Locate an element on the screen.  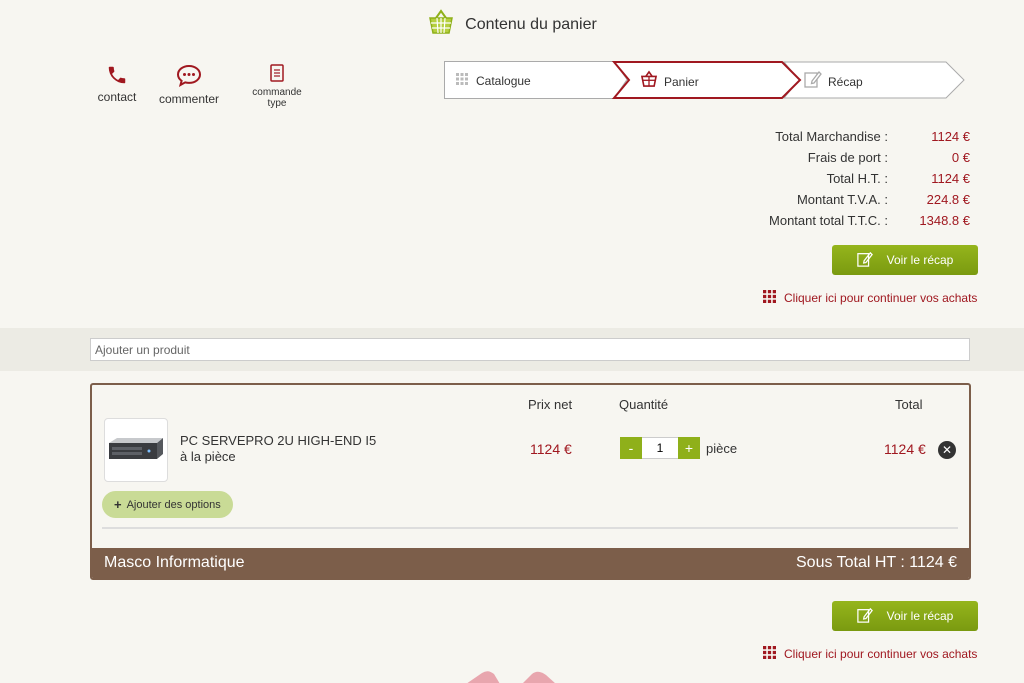
continue-shopping-link-bottom: Cliquer ici pour continuer vos achats is located at coordinates (870, 654).